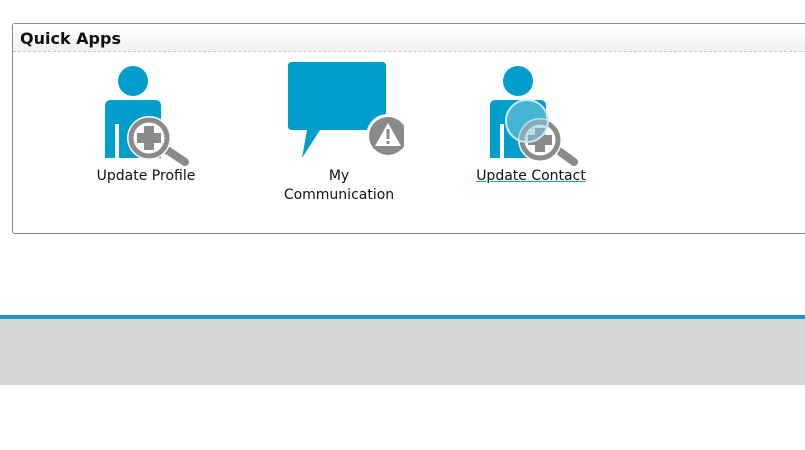 The height and width of the screenshot is (450, 805). I want to click on hover-highlight, so click(527, 121).